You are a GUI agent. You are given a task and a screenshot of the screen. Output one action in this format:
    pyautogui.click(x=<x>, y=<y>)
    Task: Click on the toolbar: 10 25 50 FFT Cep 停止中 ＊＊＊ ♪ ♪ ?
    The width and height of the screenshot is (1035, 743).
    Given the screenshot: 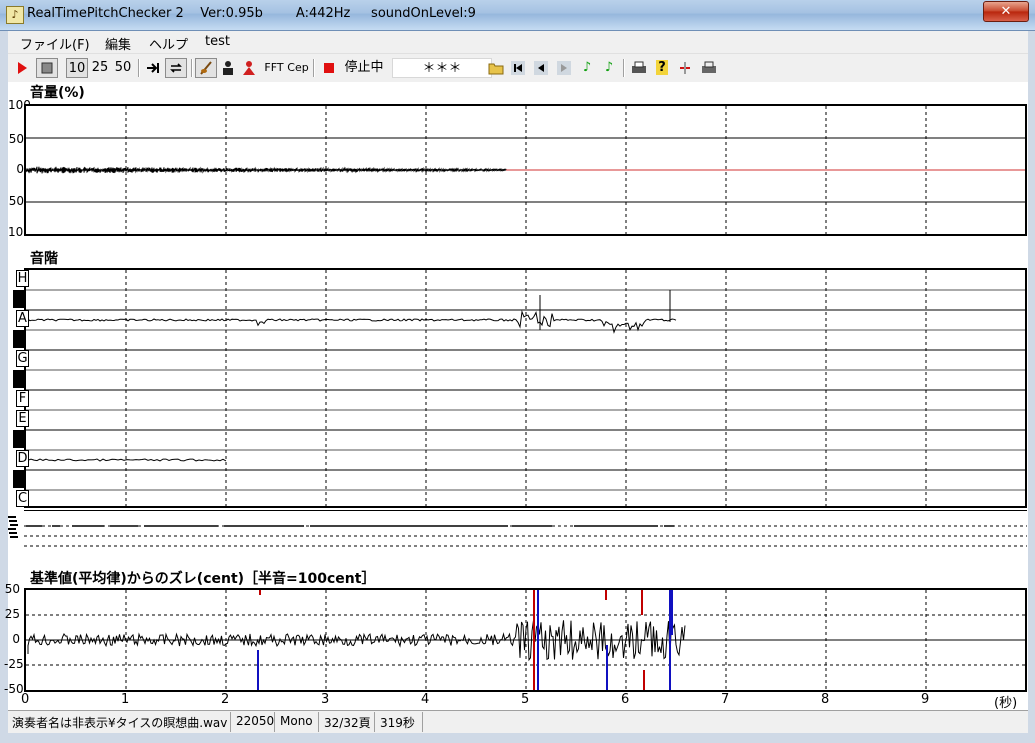 What is the action you would take?
    pyautogui.click(x=518, y=67)
    